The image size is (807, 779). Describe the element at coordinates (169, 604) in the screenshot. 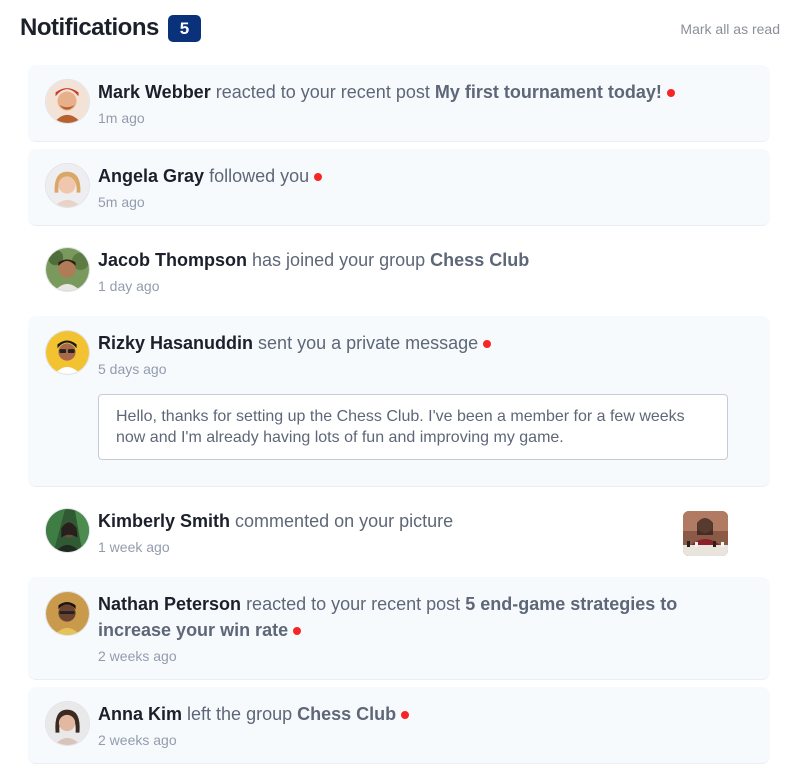

I see `user-name-link: Nathan Peterson` at that location.